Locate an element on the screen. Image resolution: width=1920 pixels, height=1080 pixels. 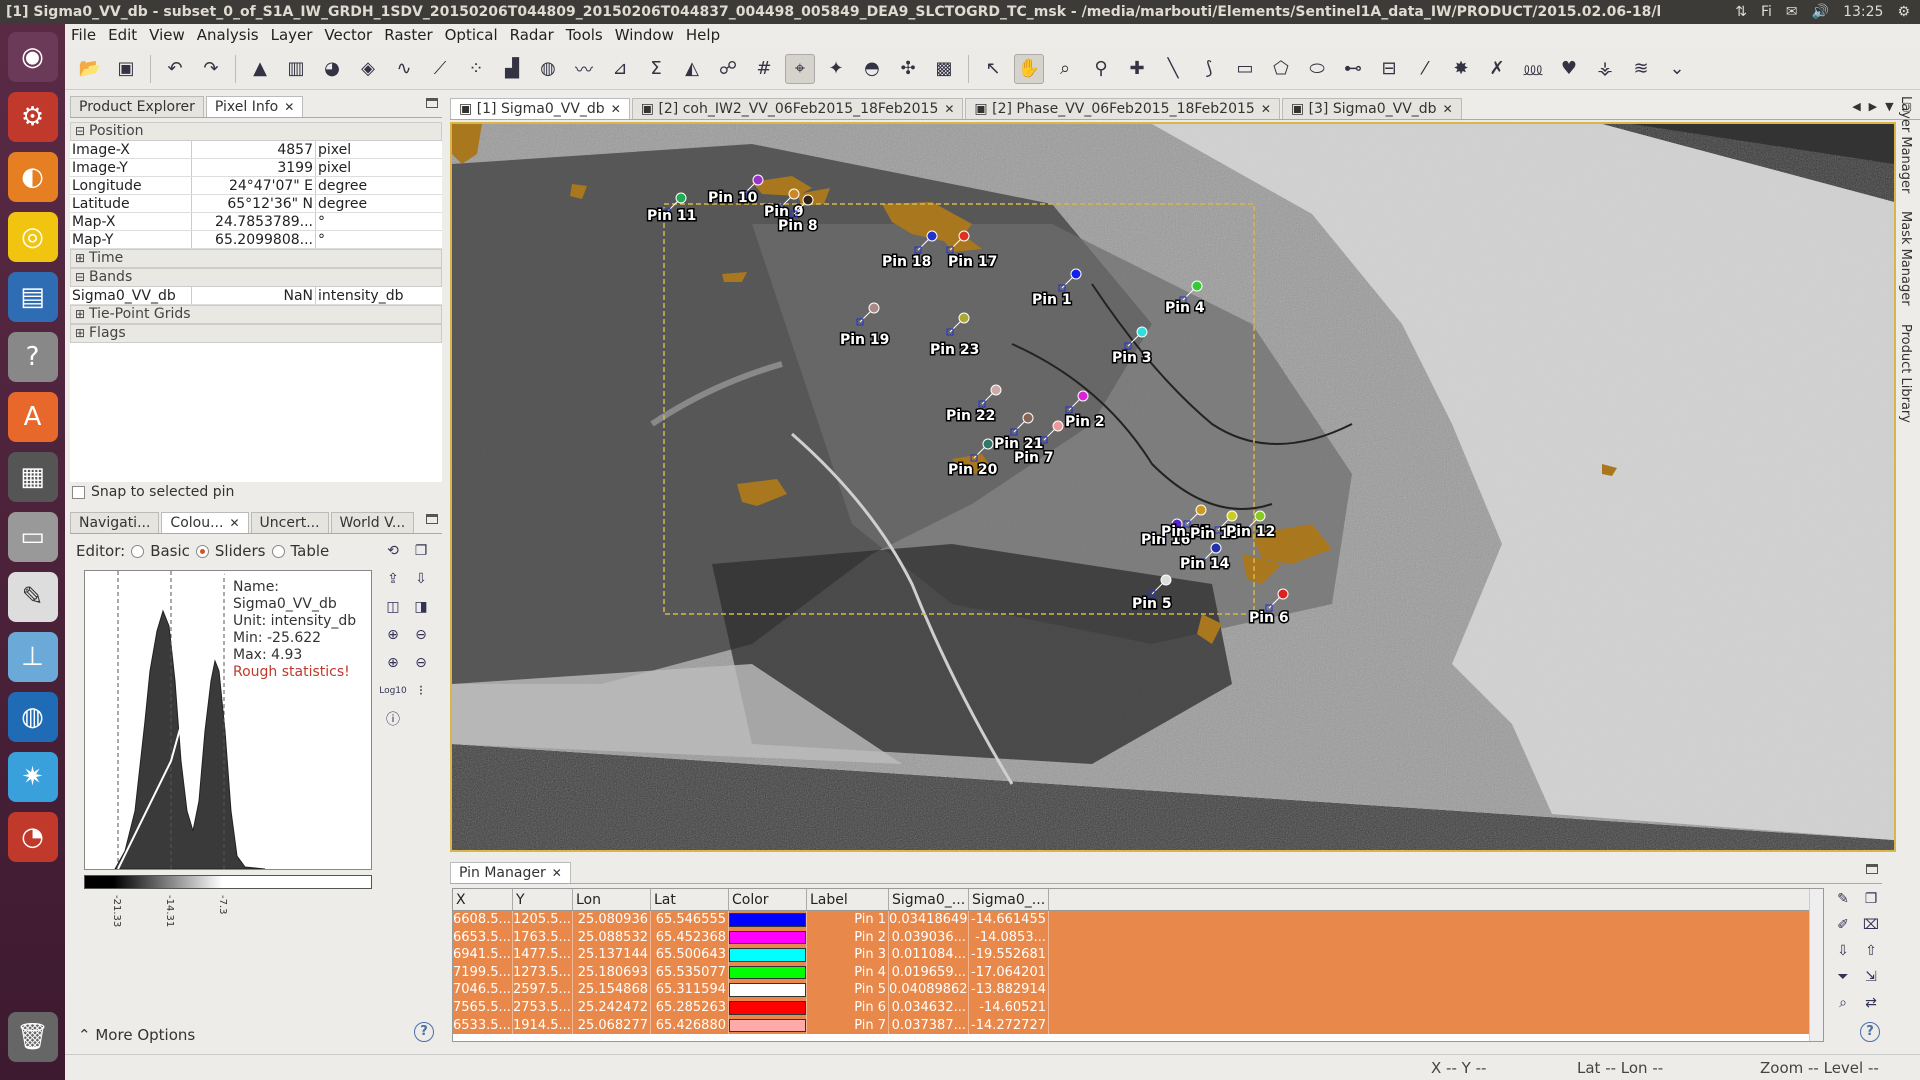
cell-s2: -14.661455 is located at coordinates (1009, 920).